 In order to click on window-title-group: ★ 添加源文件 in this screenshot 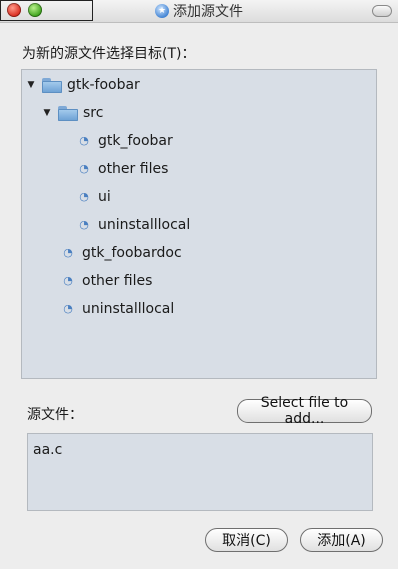, I will do `click(199, 11)`.